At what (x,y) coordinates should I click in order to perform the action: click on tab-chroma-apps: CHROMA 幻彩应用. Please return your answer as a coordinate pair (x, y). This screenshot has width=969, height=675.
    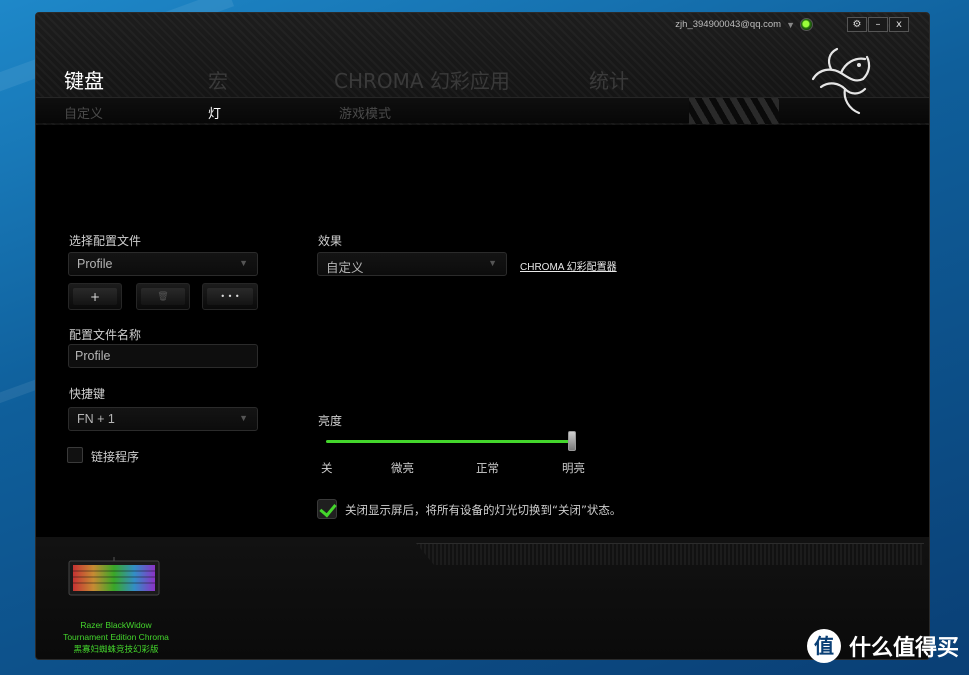
    Looking at the image, I should click on (422, 79).